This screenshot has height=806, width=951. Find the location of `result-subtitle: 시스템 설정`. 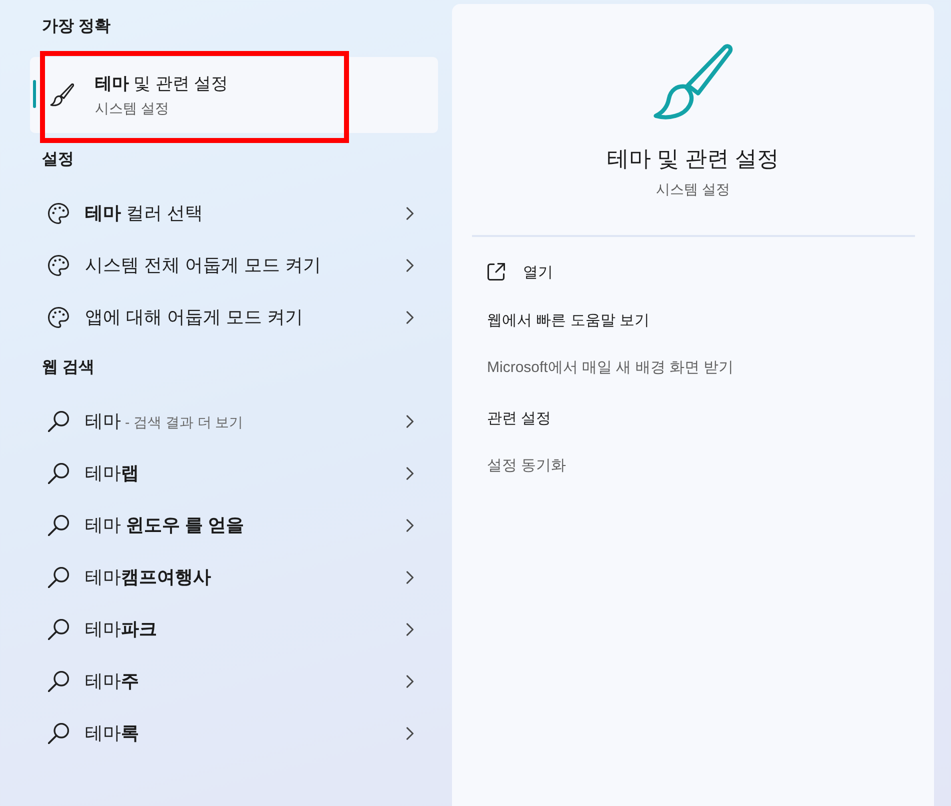

result-subtitle: 시스템 설정 is located at coordinates (132, 109).